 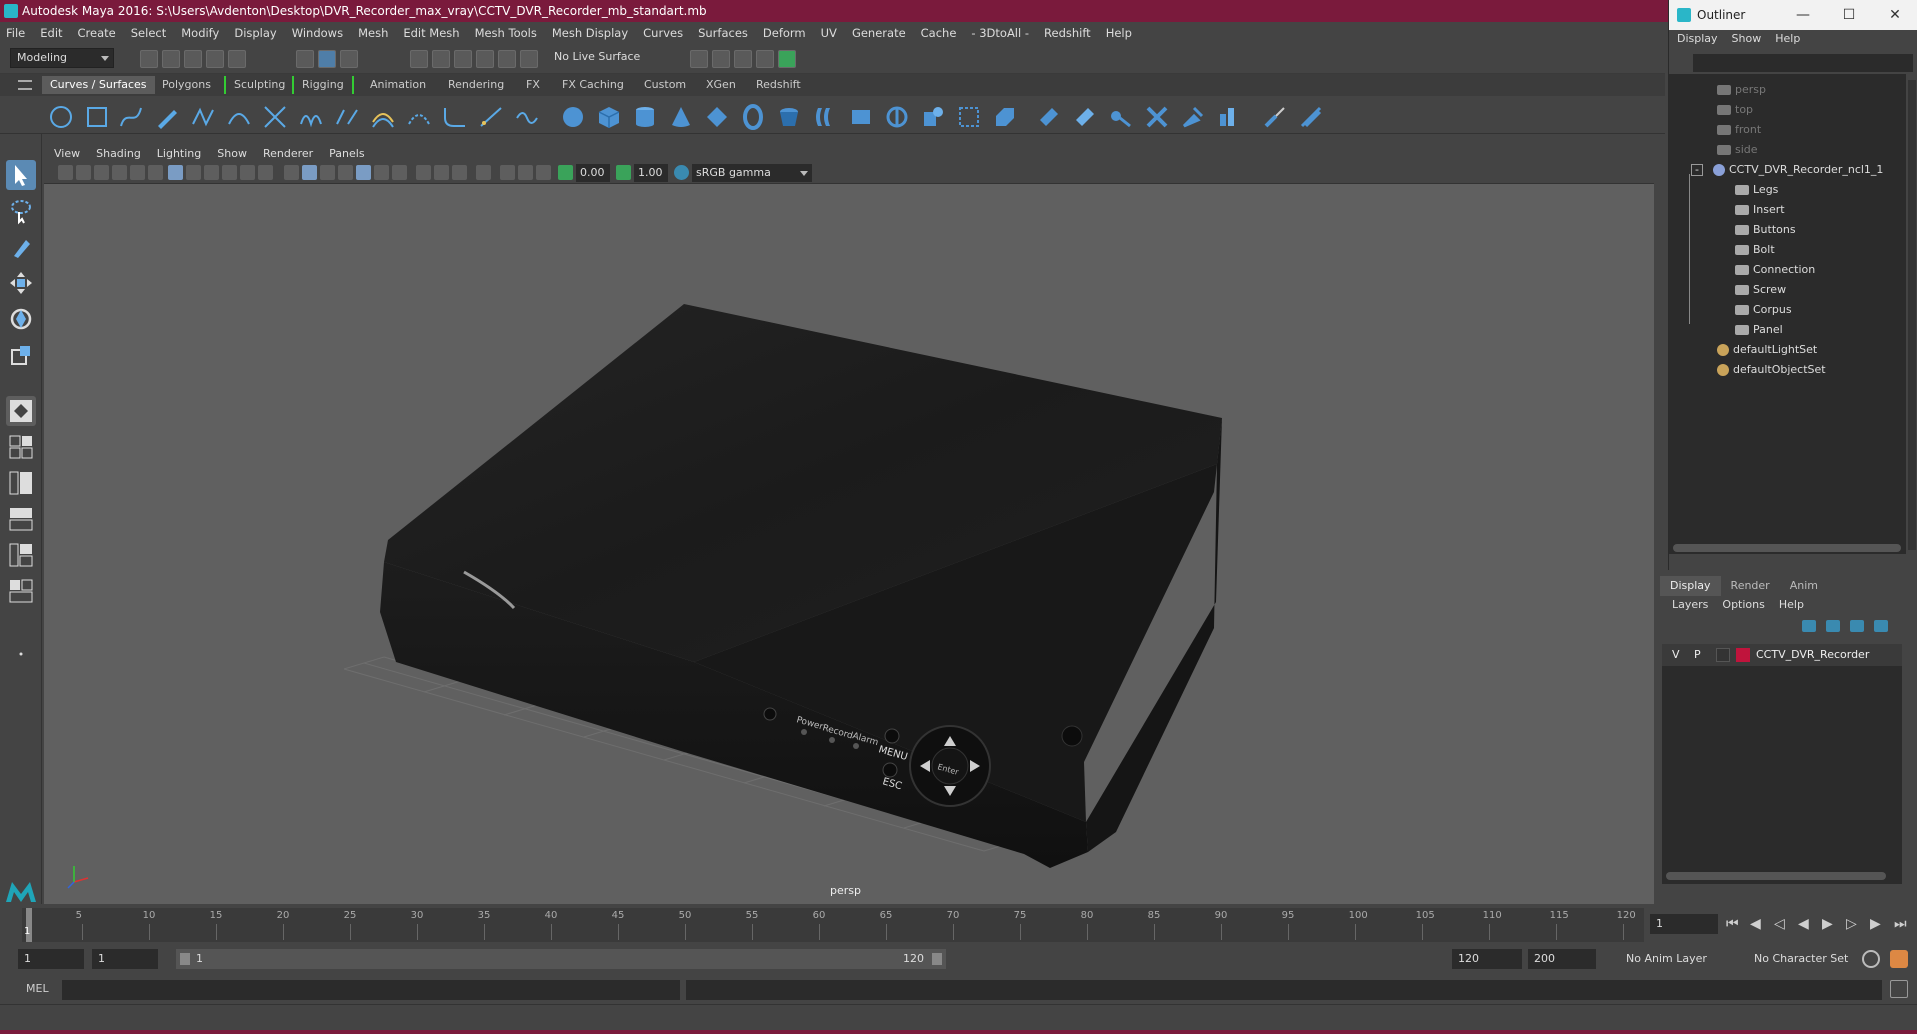 I want to click on nurbs-torus-icon, so click(x=753, y=117).